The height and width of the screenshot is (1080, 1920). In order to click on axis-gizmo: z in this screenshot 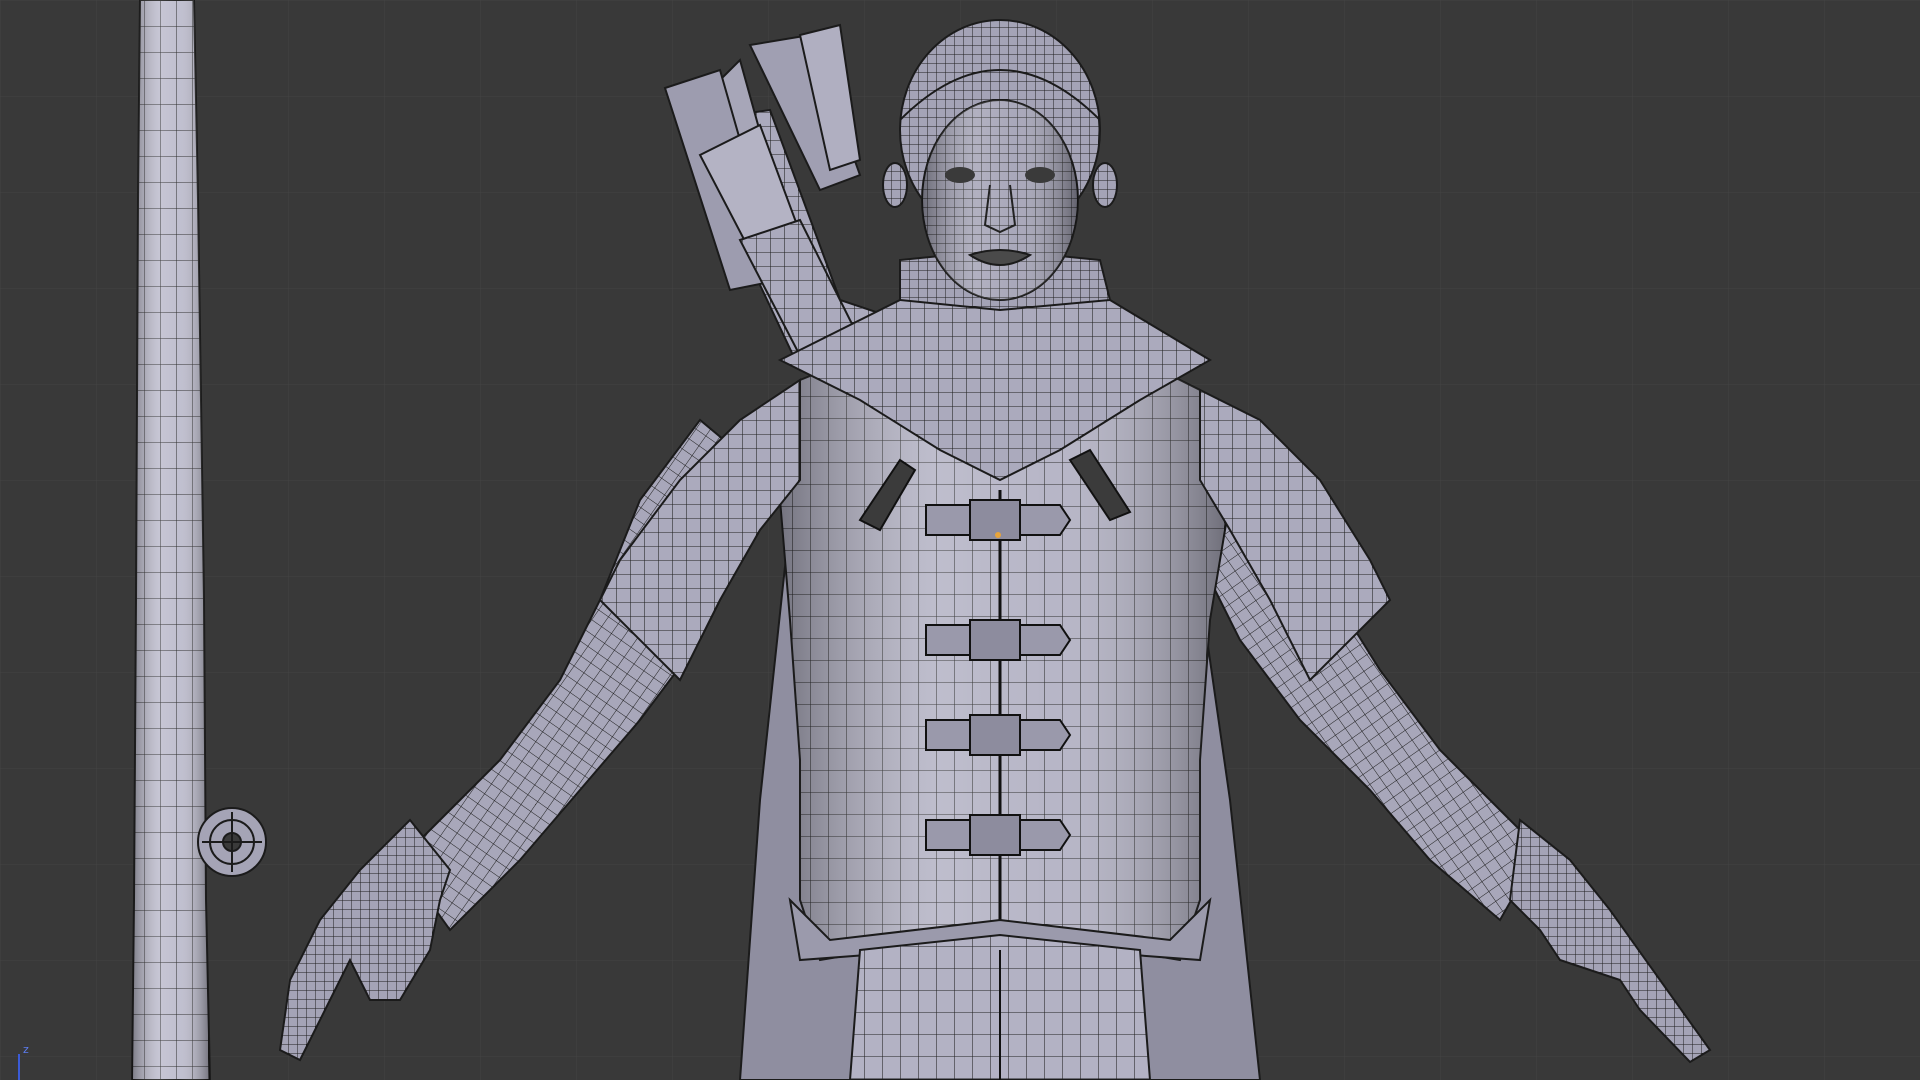, I will do `click(25, 1060)`.